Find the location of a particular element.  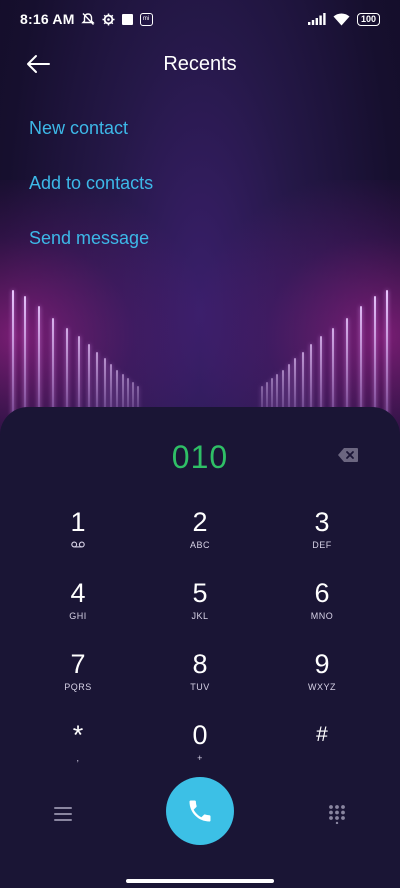

new-contact-link: New contact is located at coordinates (91, 143).